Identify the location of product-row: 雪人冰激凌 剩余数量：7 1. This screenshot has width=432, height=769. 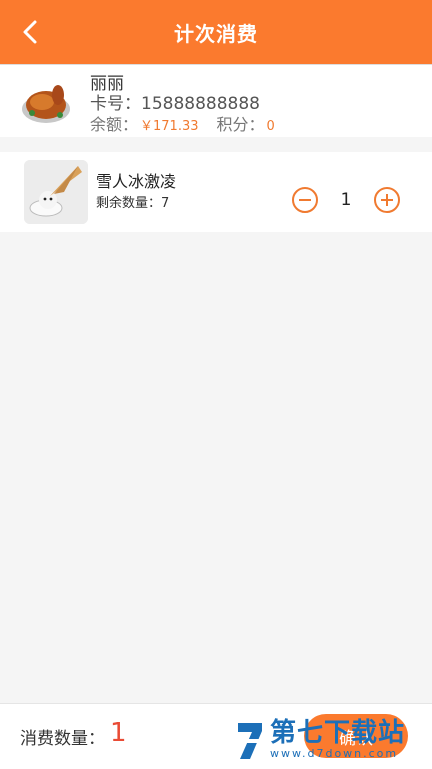
(216, 192).